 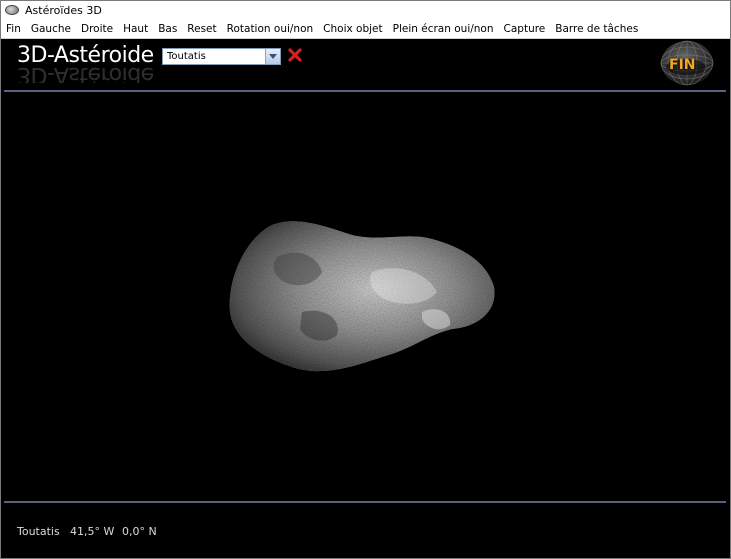 What do you see at coordinates (365, 502) in the screenshot?
I see `status-divider` at bounding box center [365, 502].